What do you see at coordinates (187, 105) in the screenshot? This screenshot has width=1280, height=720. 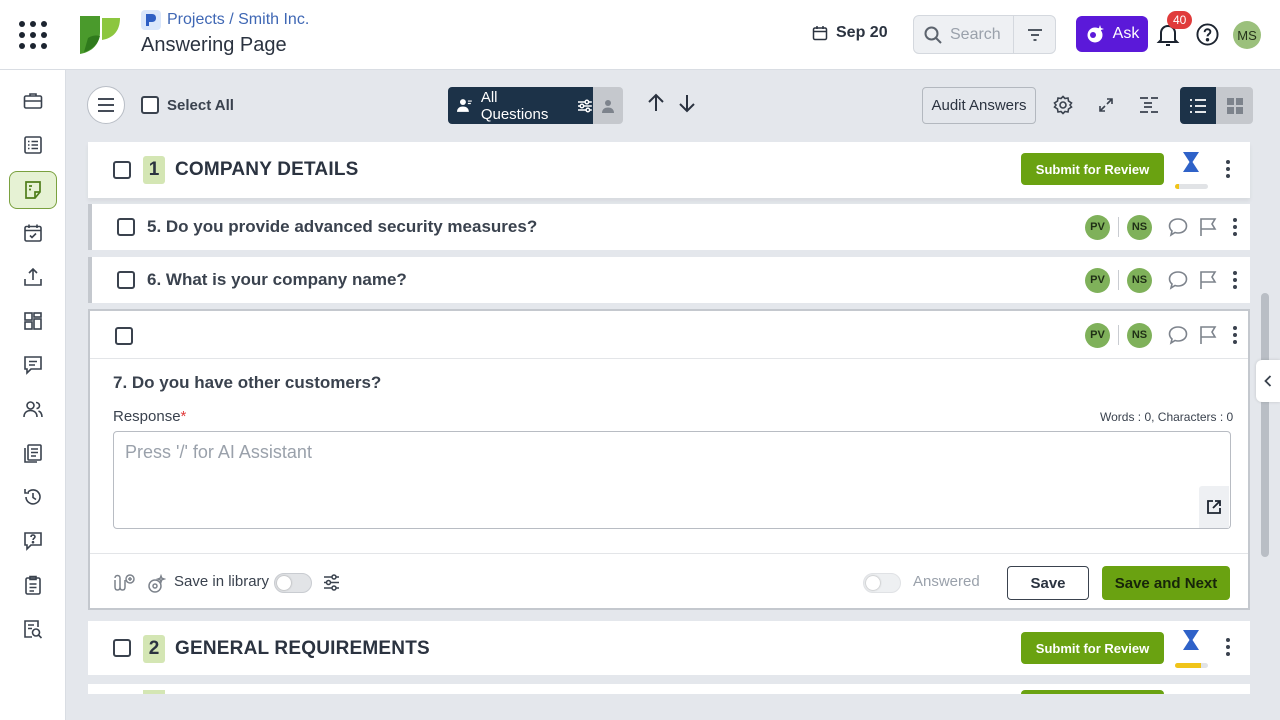 I see `select-all: Select All` at bounding box center [187, 105].